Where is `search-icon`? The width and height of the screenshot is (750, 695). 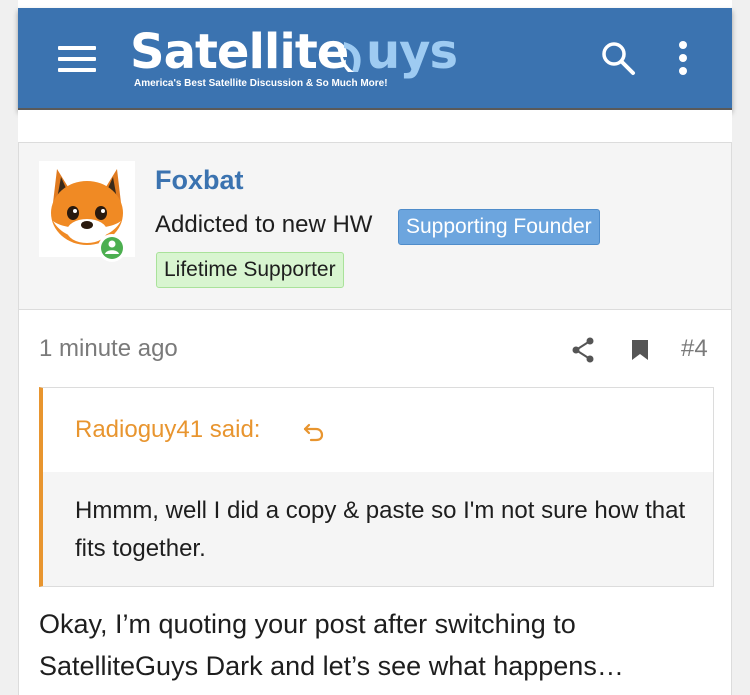 search-icon is located at coordinates (618, 58).